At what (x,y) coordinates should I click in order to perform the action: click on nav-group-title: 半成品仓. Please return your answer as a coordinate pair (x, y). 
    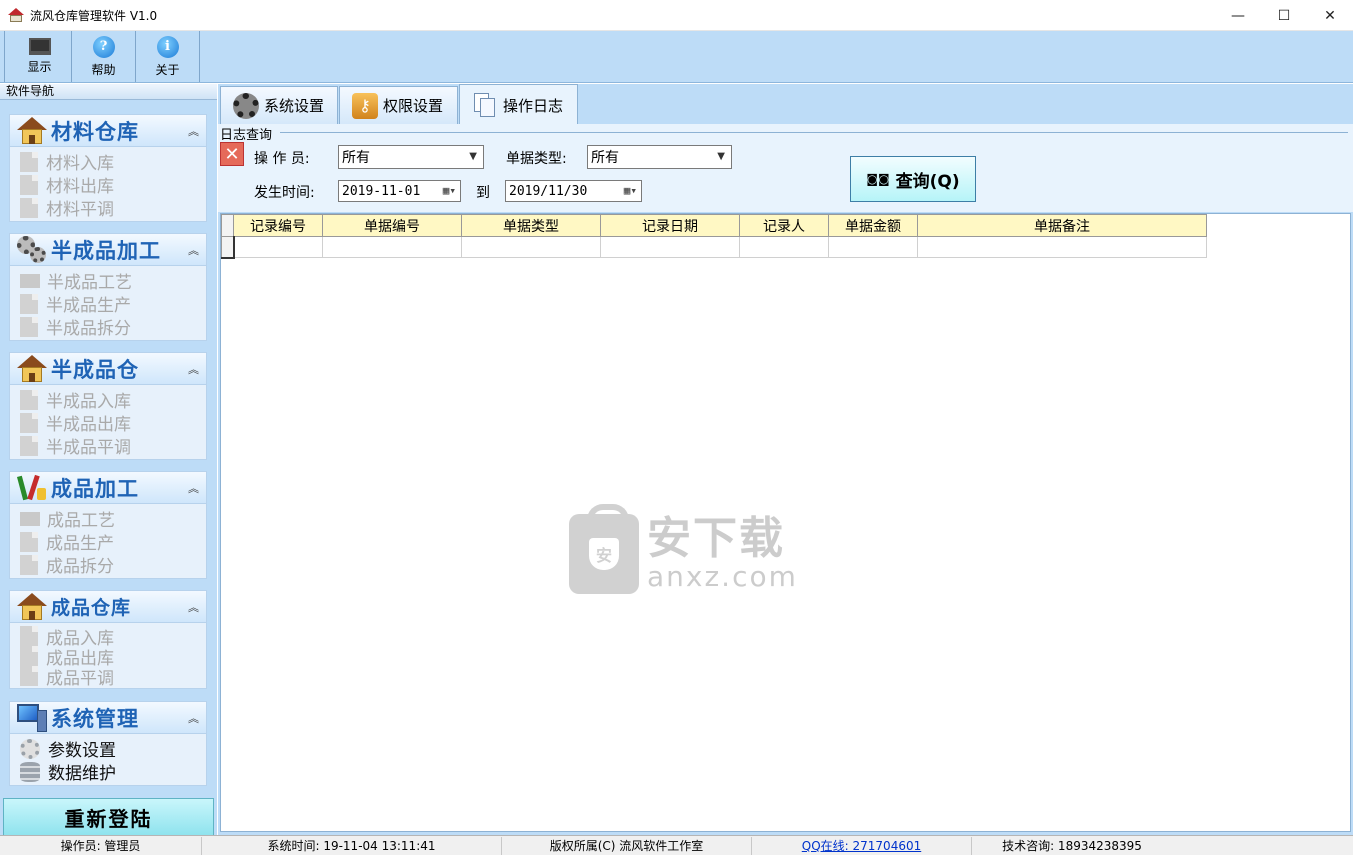
    Looking at the image, I should click on (95, 369).